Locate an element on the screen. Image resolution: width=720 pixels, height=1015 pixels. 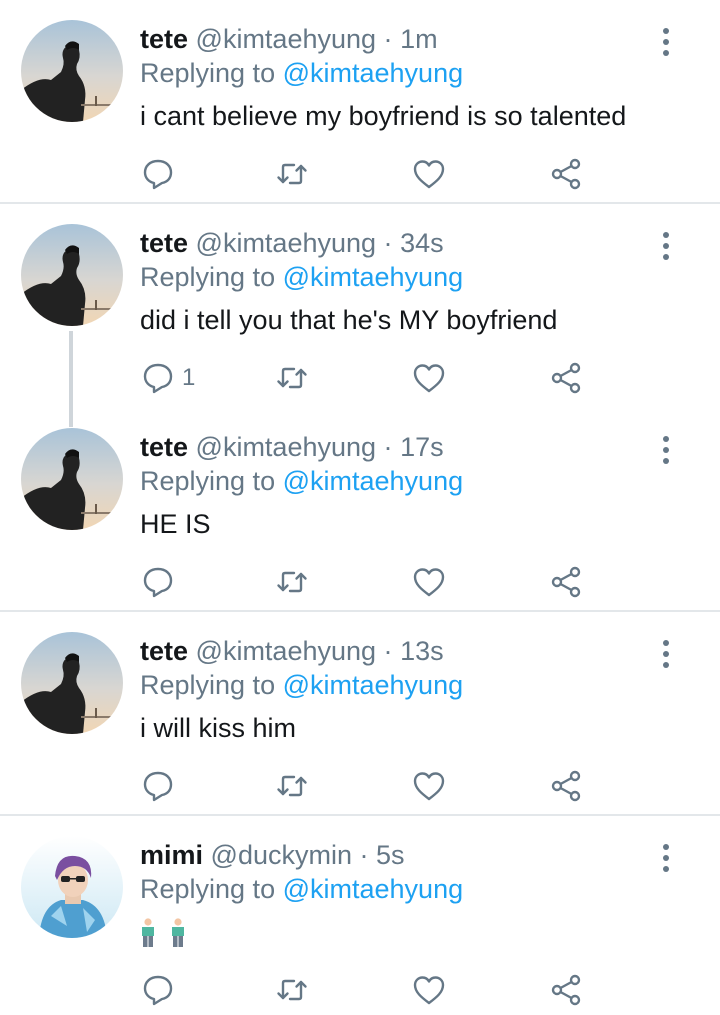
tweet-header: tete @kimtaehyung · 34s is located at coordinates (292, 243).